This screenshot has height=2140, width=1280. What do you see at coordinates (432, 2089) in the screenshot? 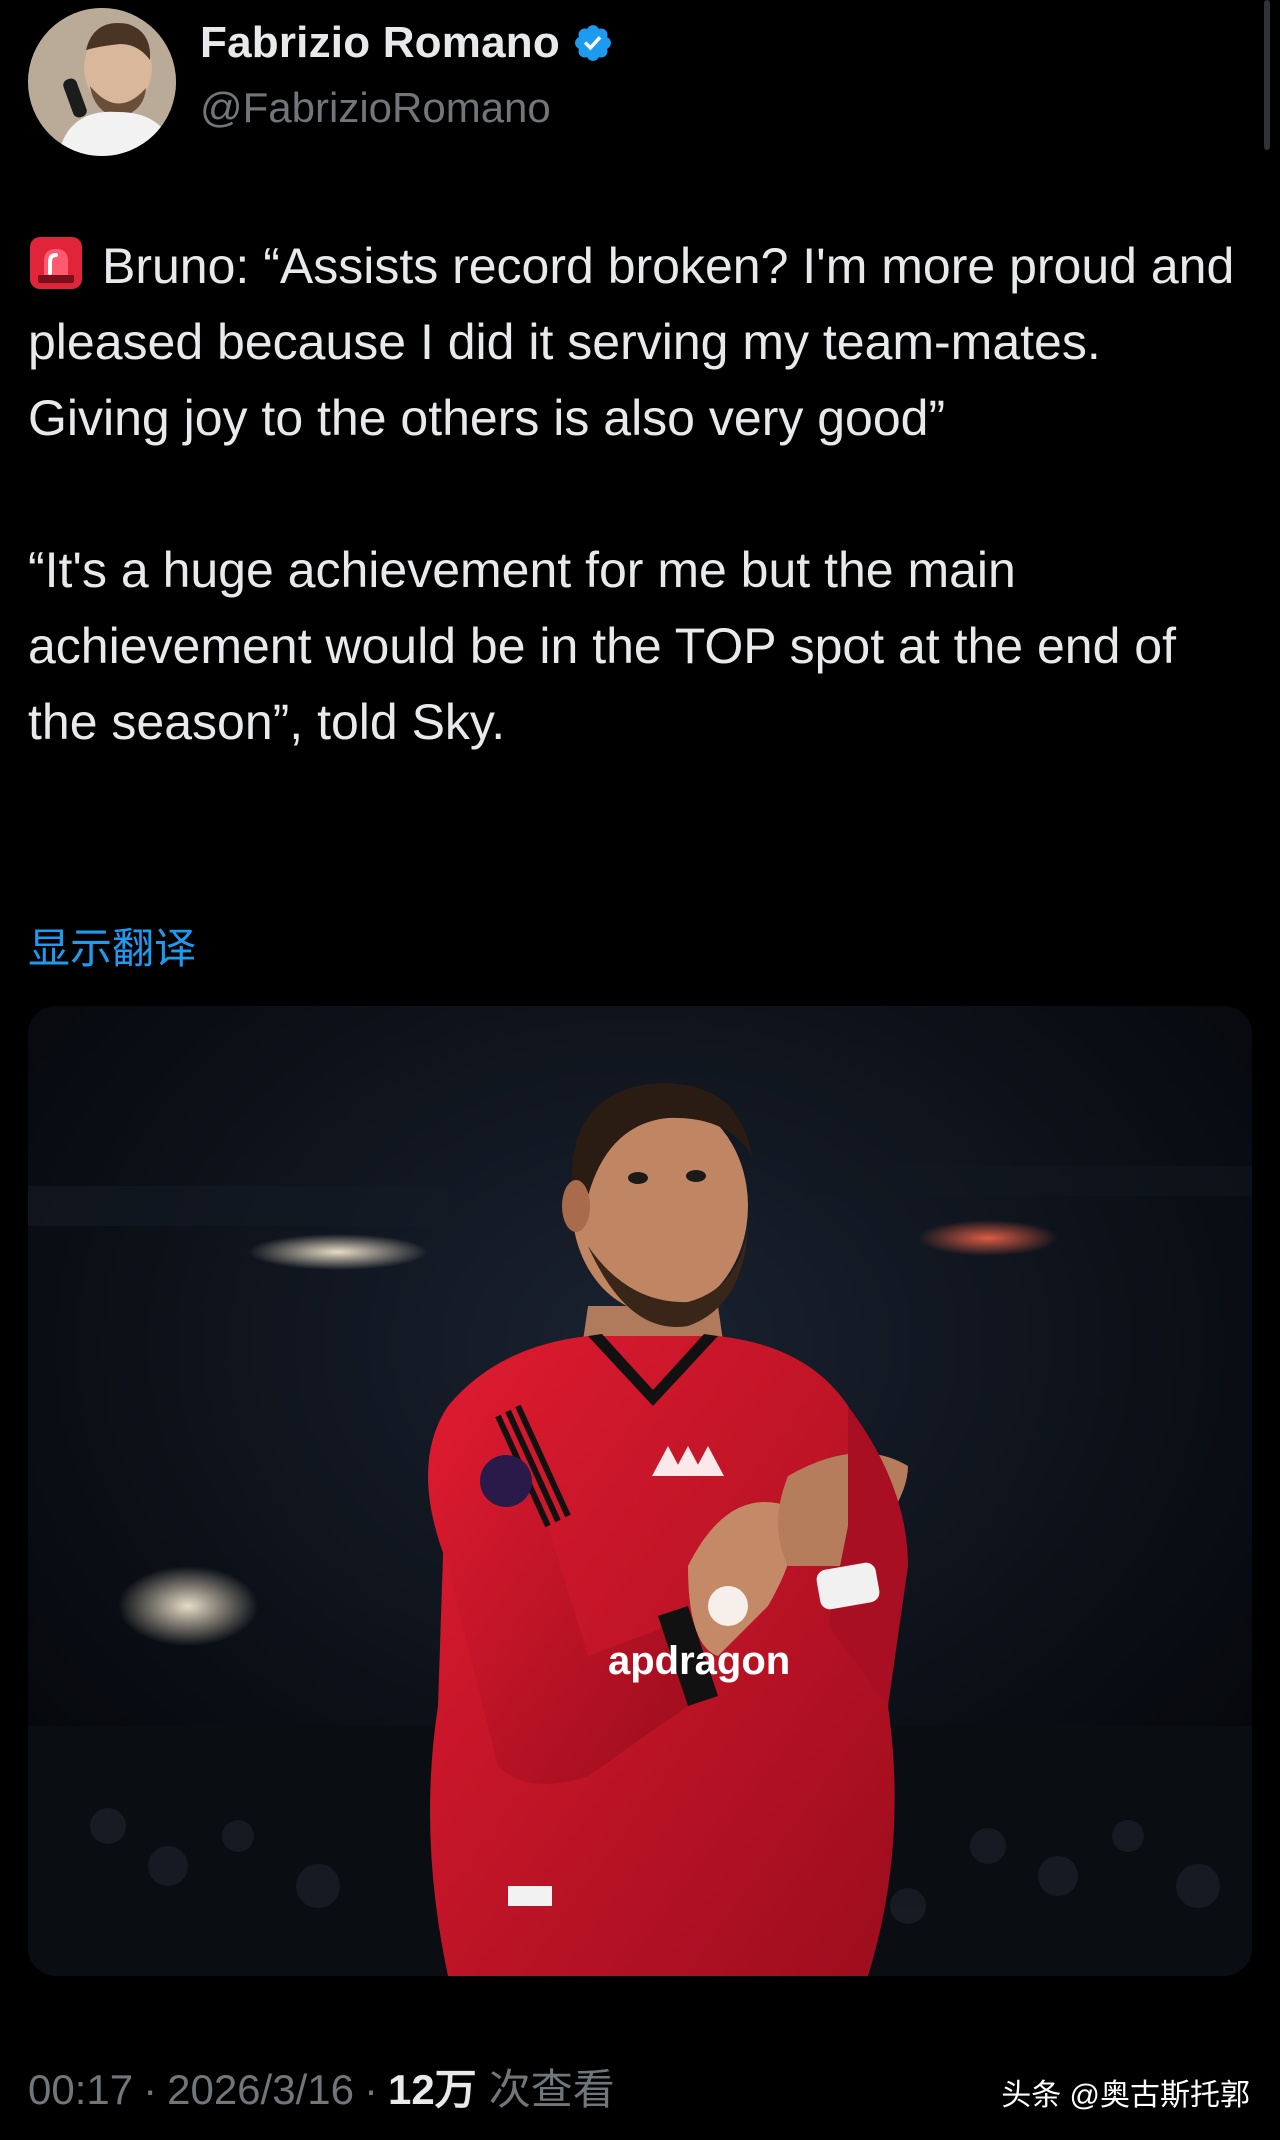
I see `views-count: 12万` at bounding box center [432, 2089].